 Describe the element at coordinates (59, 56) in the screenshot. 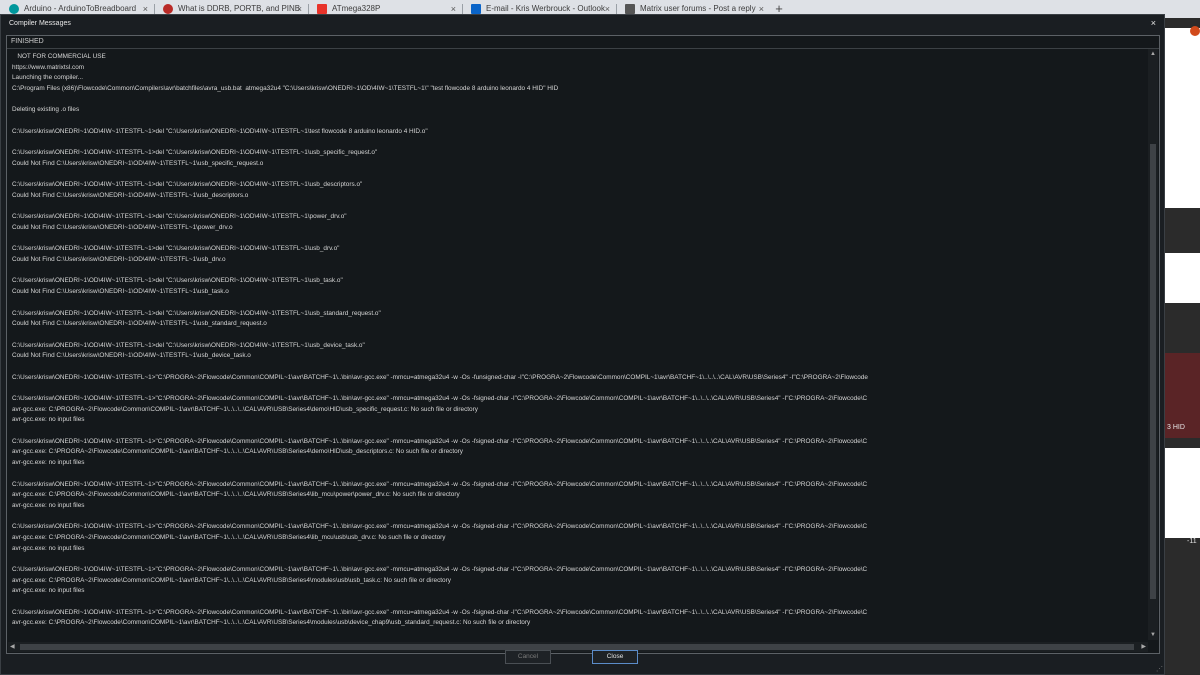

I see `log-line: NOT FOR COMMERCIAL USE` at that location.